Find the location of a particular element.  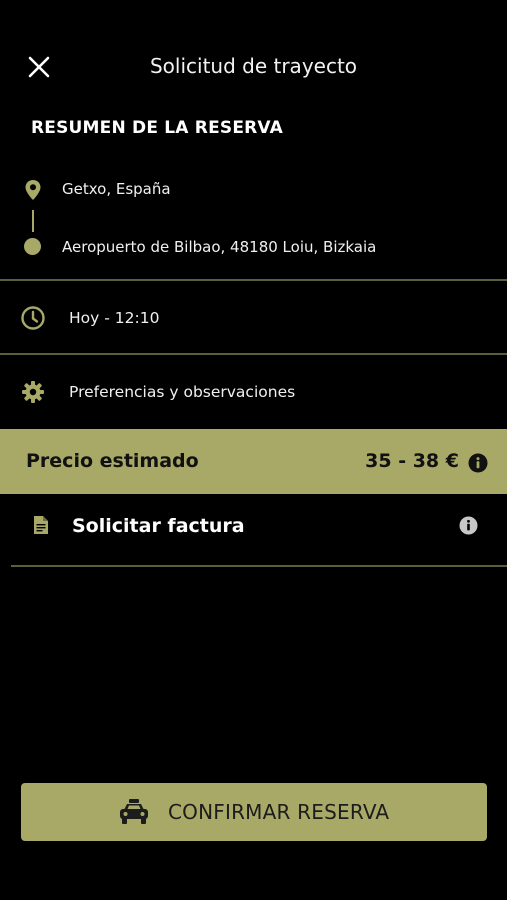

route-connector-line is located at coordinates (33, 221).